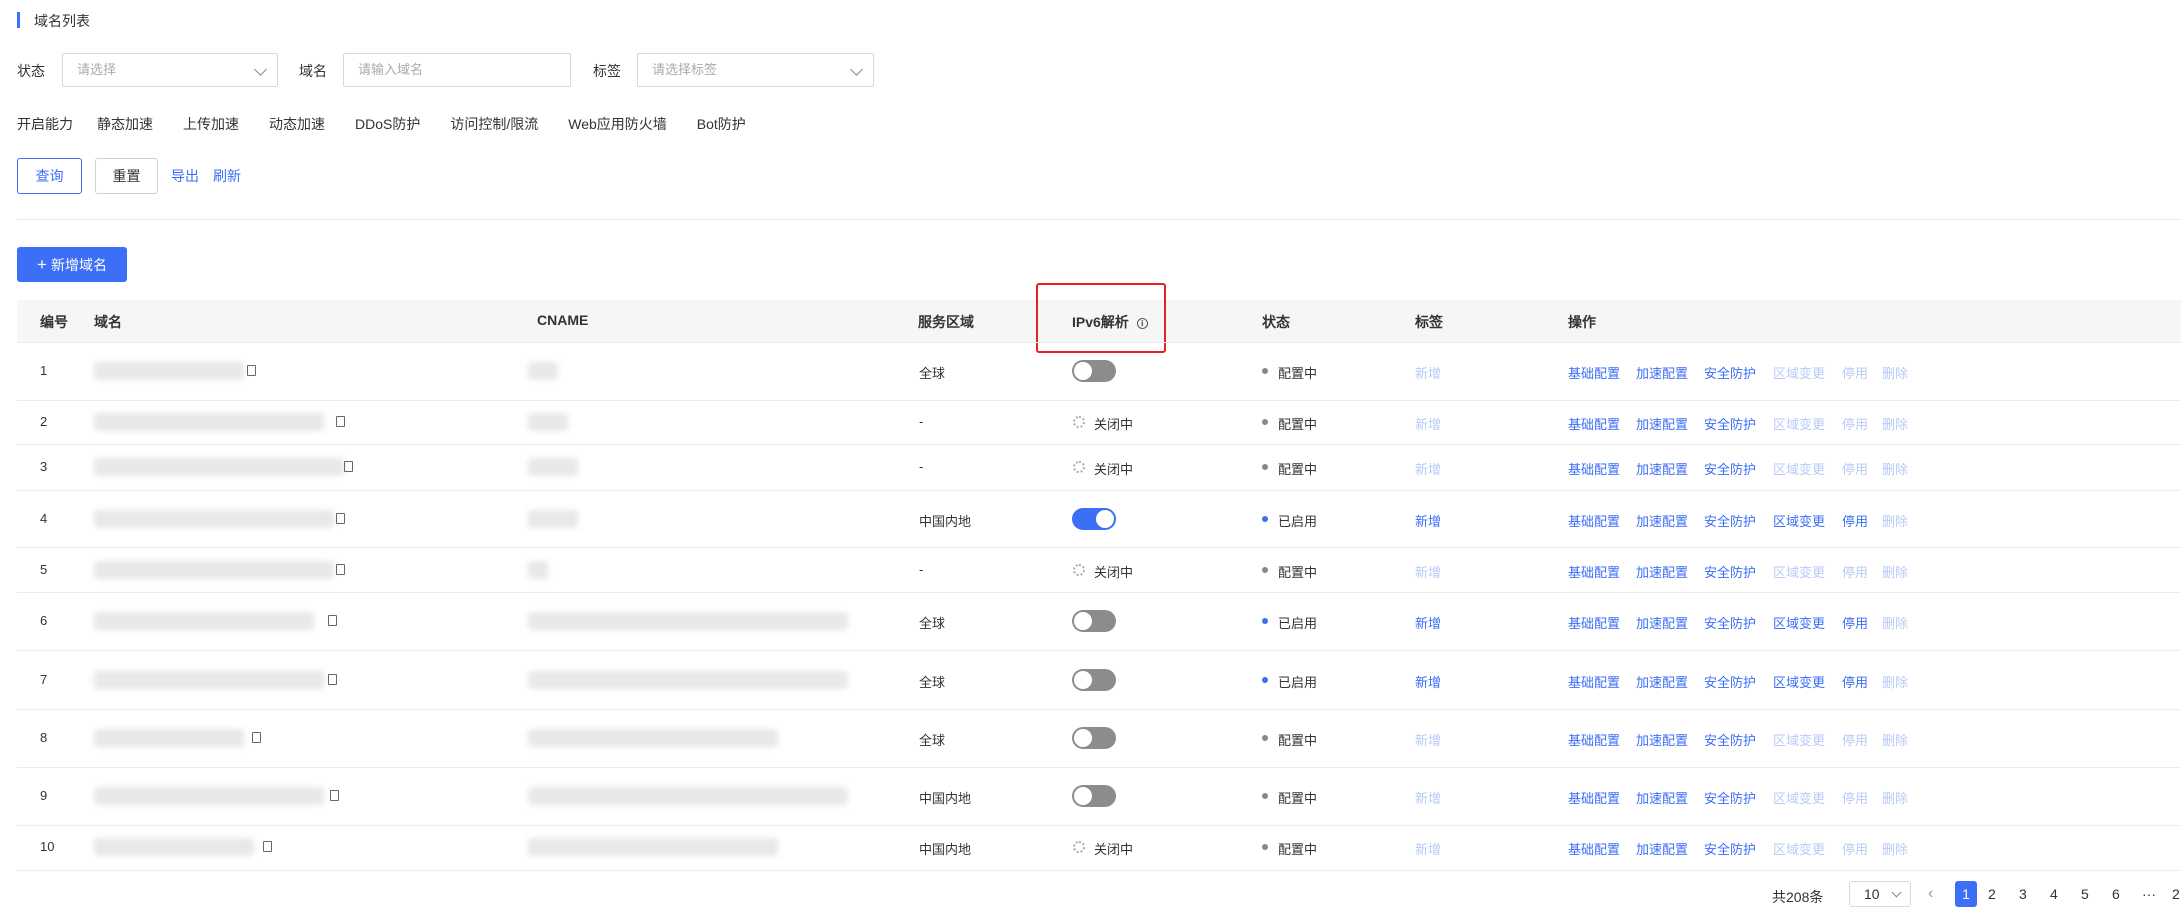  I want to click on status-text: 已启用, so click(1298, 623).